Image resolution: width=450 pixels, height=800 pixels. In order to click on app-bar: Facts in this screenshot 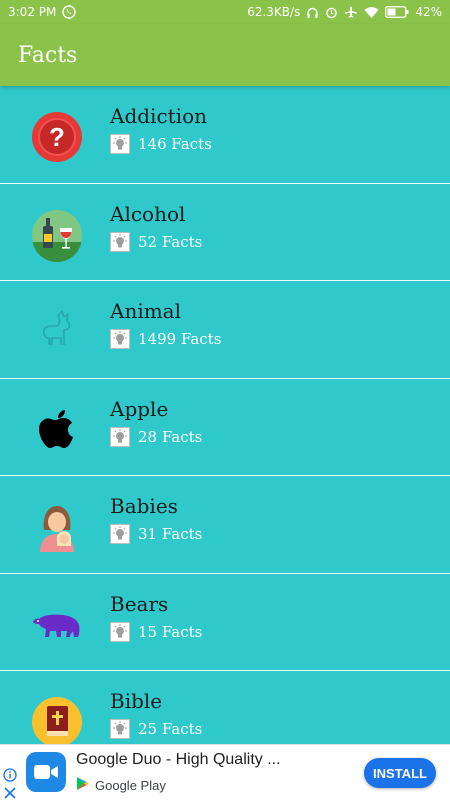, I will do `click(225, 55)`.